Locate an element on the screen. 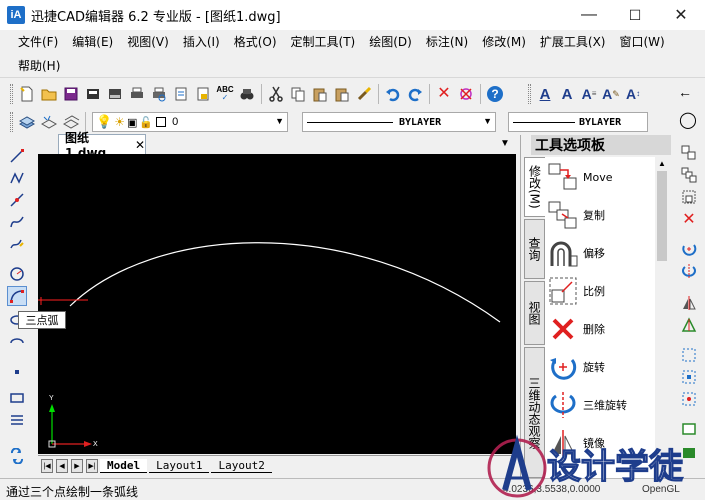 The image size is (705, 500). mirror-right-icon is located at coordinates (689, 303).